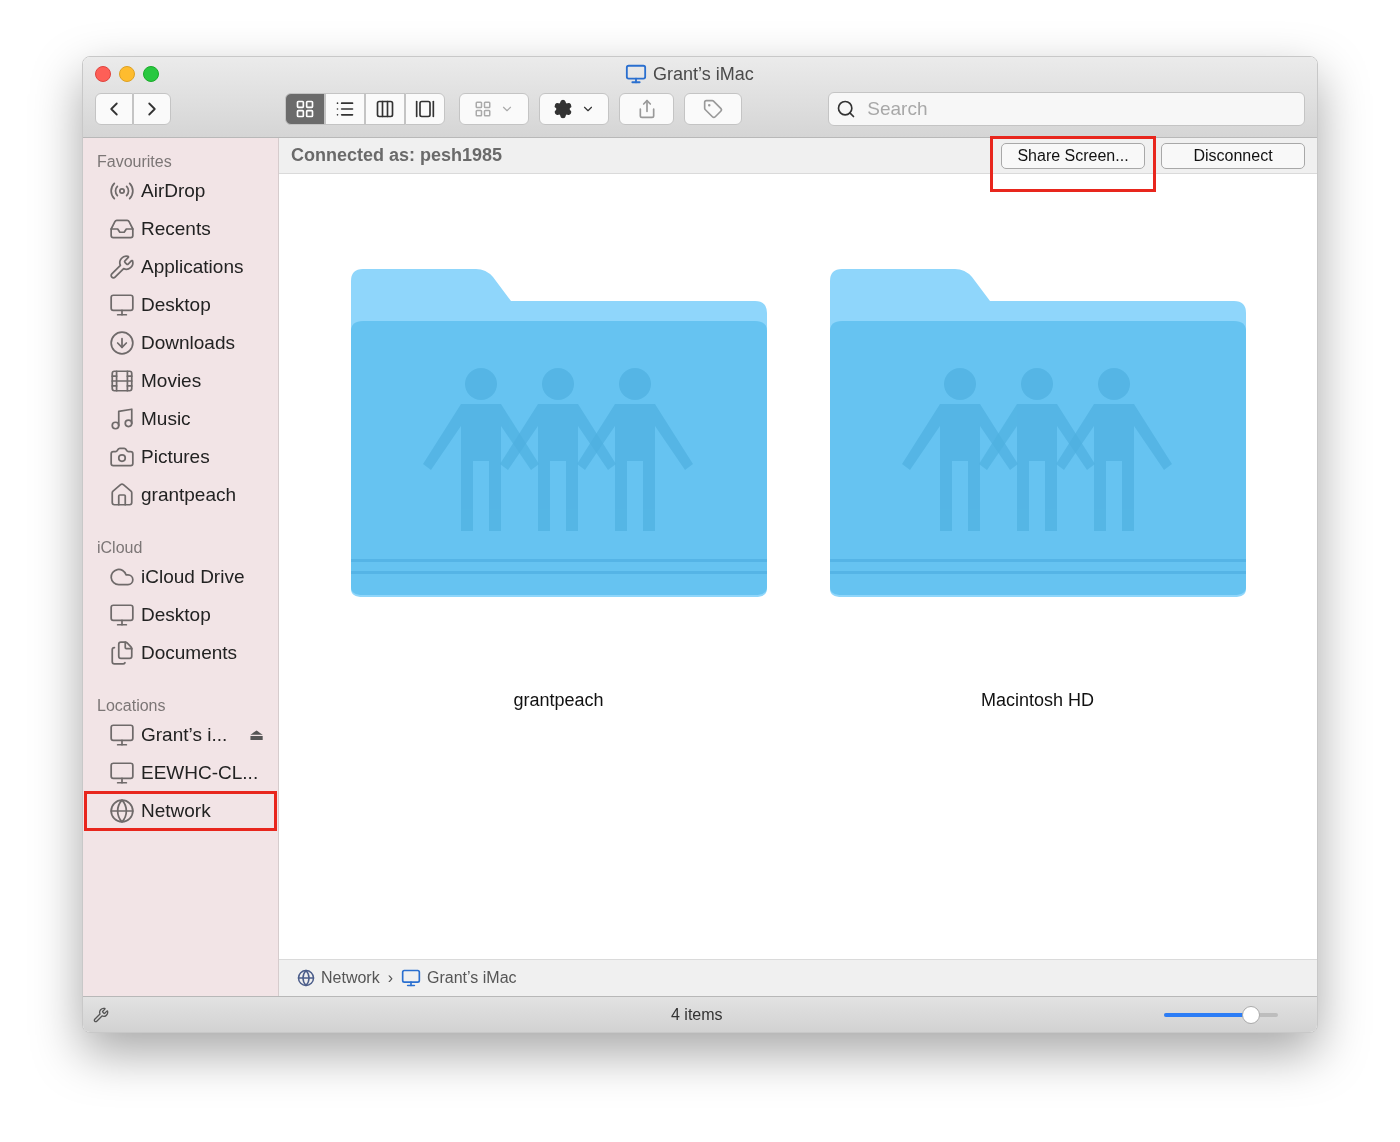 This screenshot has width=1400, height=1142. Describe the element at coordinates (160, 811) in the screenshot. I see `sidebar-item: Network` at that location.